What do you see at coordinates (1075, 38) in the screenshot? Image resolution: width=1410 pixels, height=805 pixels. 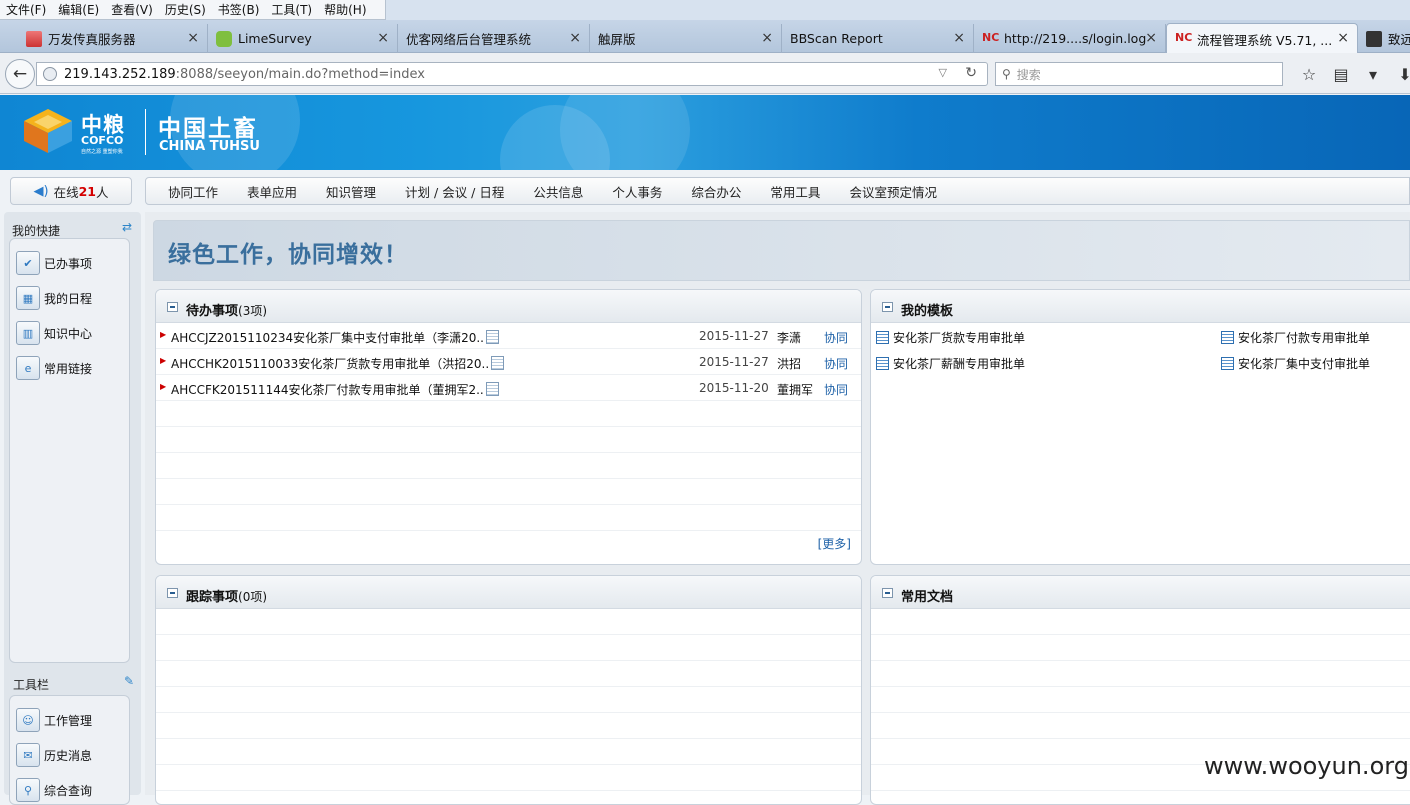 I see `tab-label: http://219....s/login.log` at bounding box center [1075, 38].